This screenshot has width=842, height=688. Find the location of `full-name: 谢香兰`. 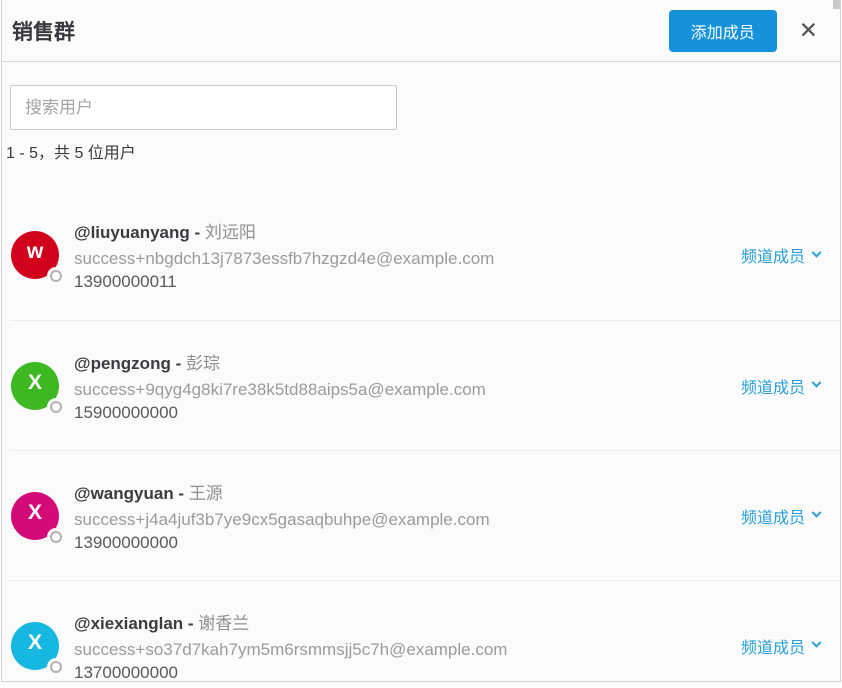

full-name: 谢香兰 is located at coordinates (224, 623).